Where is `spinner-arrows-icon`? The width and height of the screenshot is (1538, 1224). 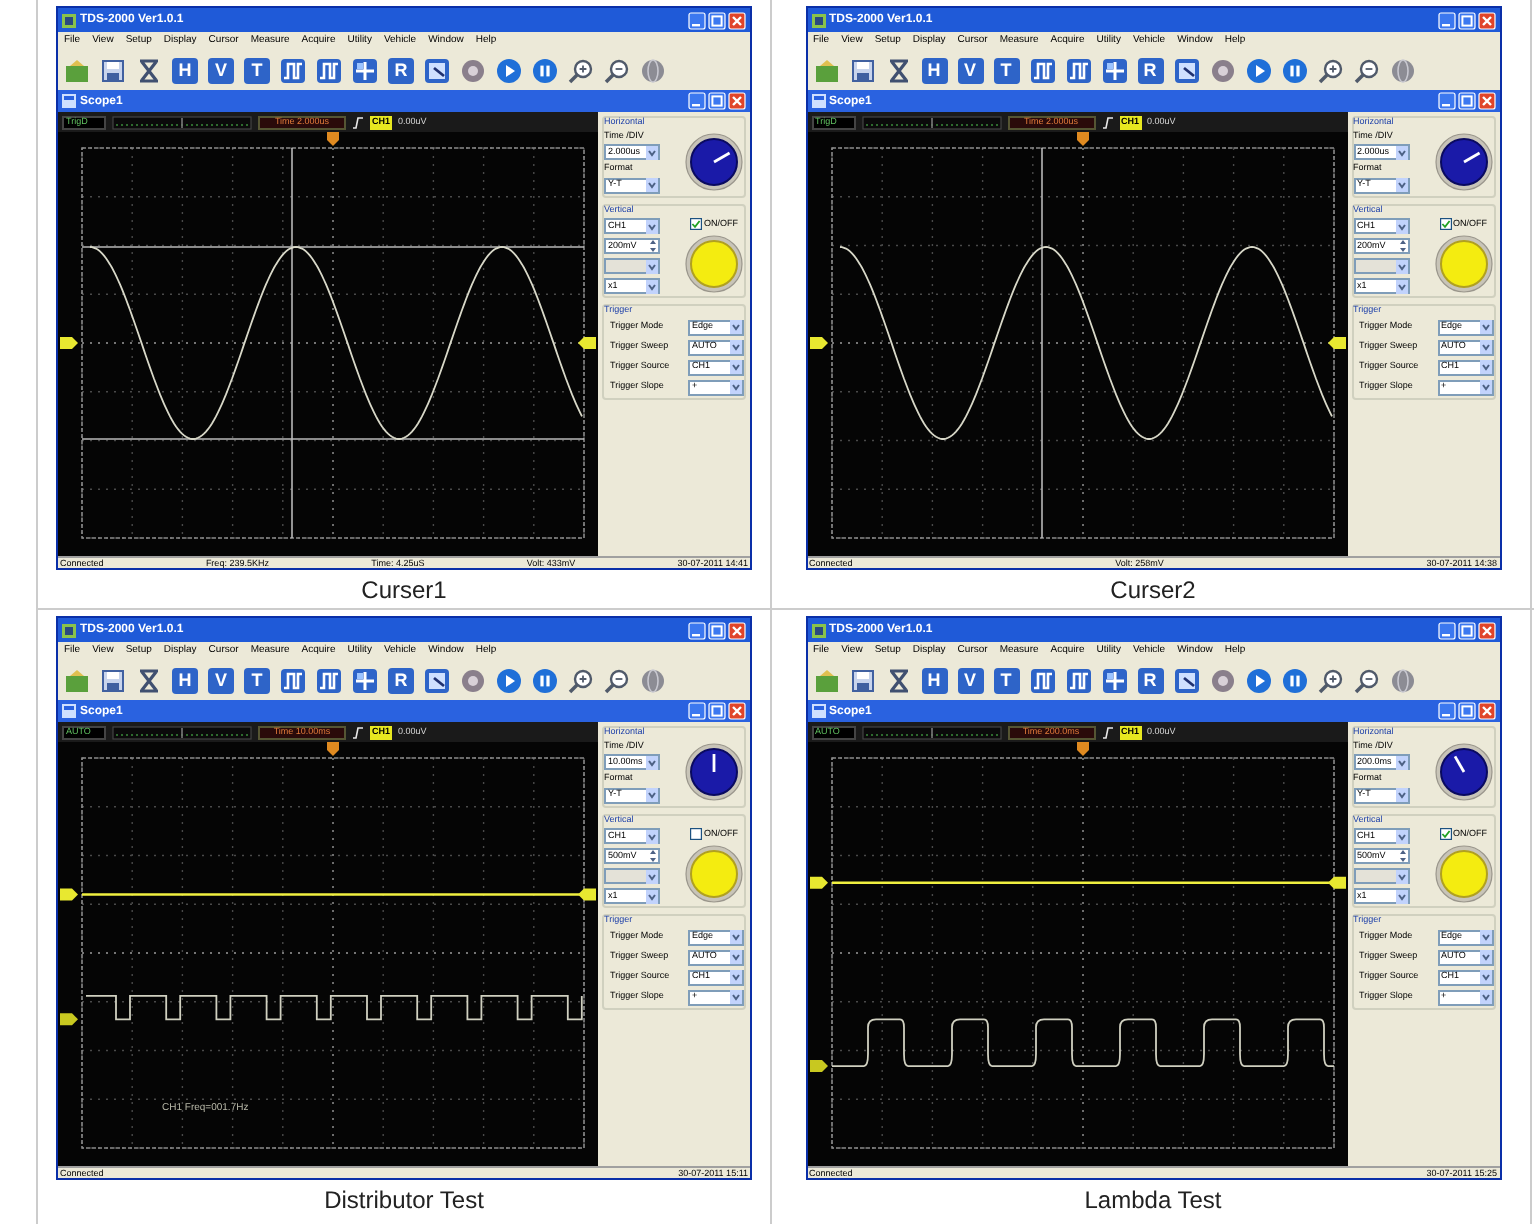
spinner-arrows-icon is located at coordinates (653, 856).